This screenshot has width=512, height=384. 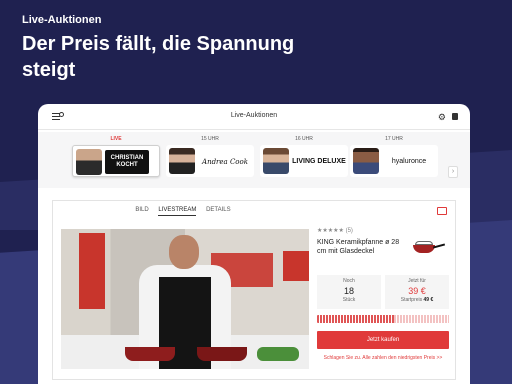 I want to click on slot-time-label: LIVE, so click(x=116, y=139).